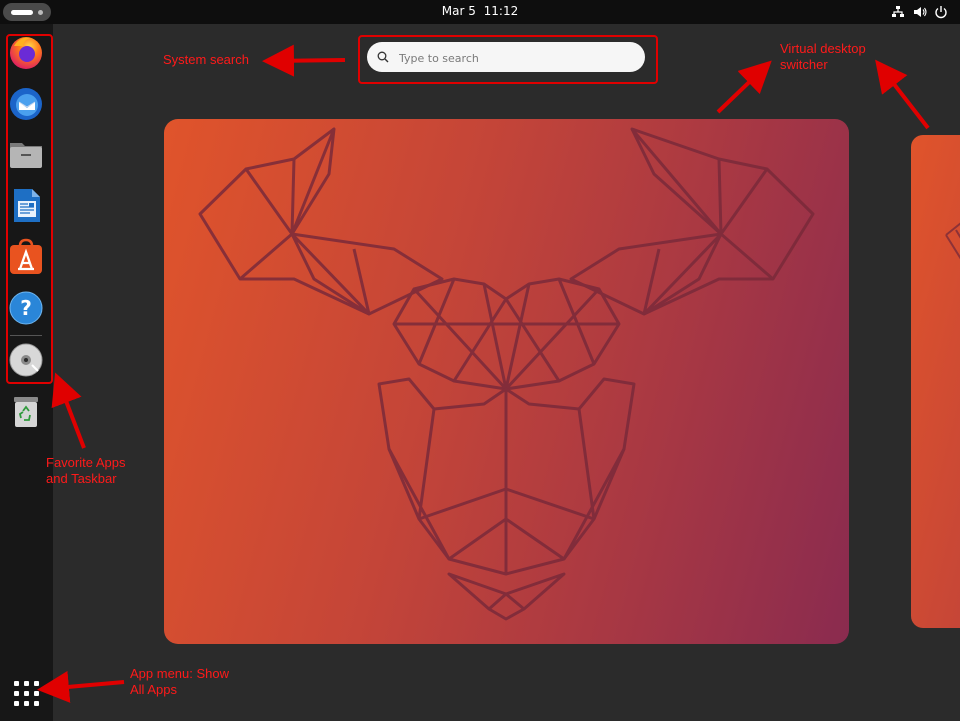 This screenshot has width=960, height=721. I want to click on apps-grid-icon, so click(27, 694).